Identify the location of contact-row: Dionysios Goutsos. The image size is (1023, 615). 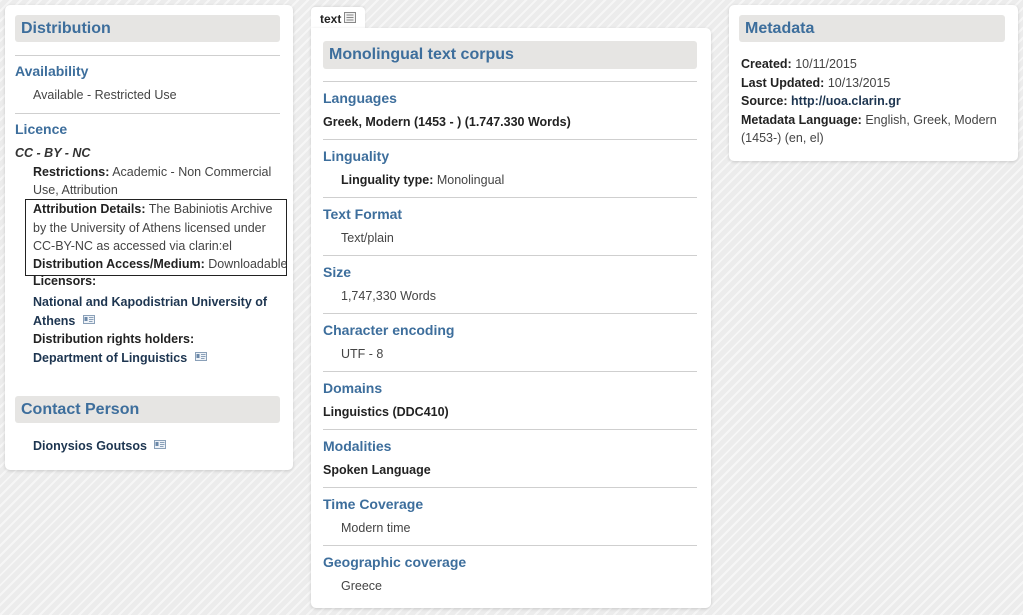
(100, 446).